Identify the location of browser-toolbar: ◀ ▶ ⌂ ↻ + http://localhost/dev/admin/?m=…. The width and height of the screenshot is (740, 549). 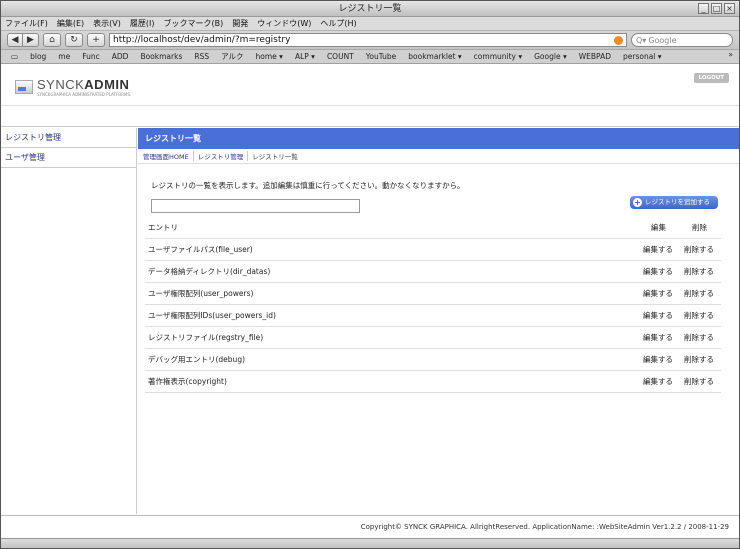
(370, 40).